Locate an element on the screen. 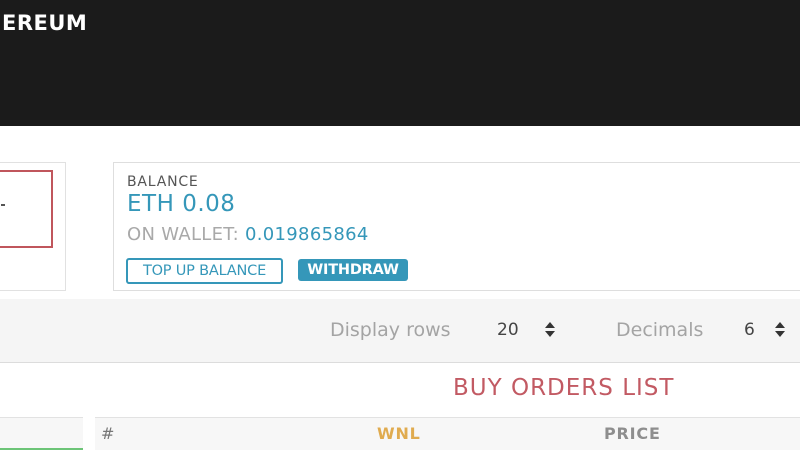 The width and height of the screenshot is (800, 450). withdraw-button: WITHDRAW is located at coordinates (353, 270).